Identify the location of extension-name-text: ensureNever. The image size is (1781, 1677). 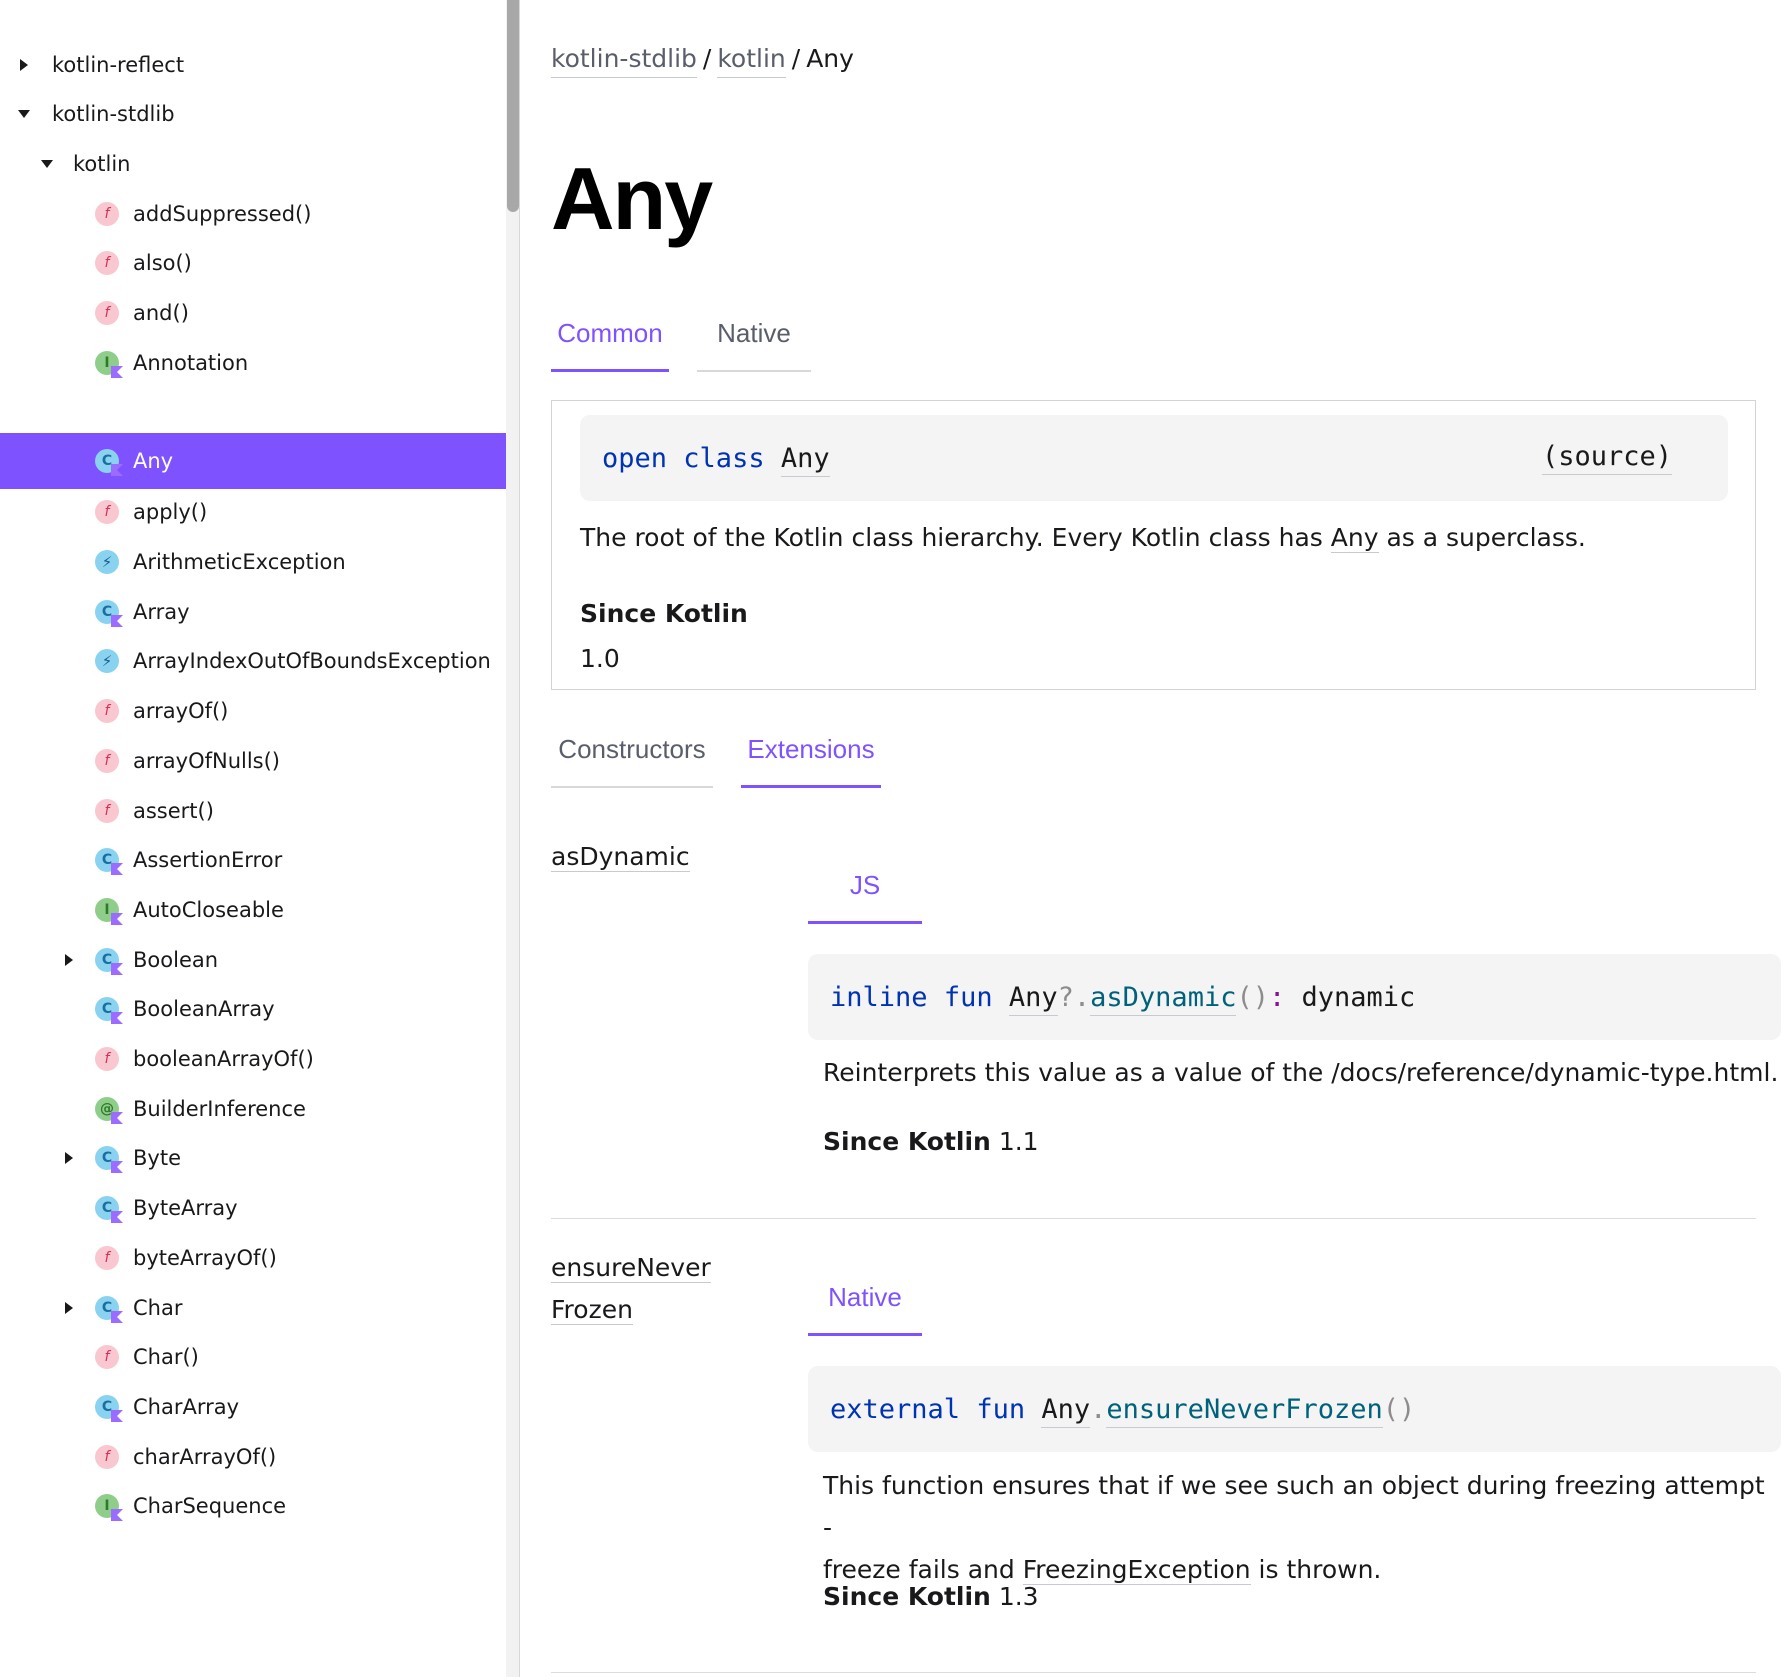
(631, 1268).